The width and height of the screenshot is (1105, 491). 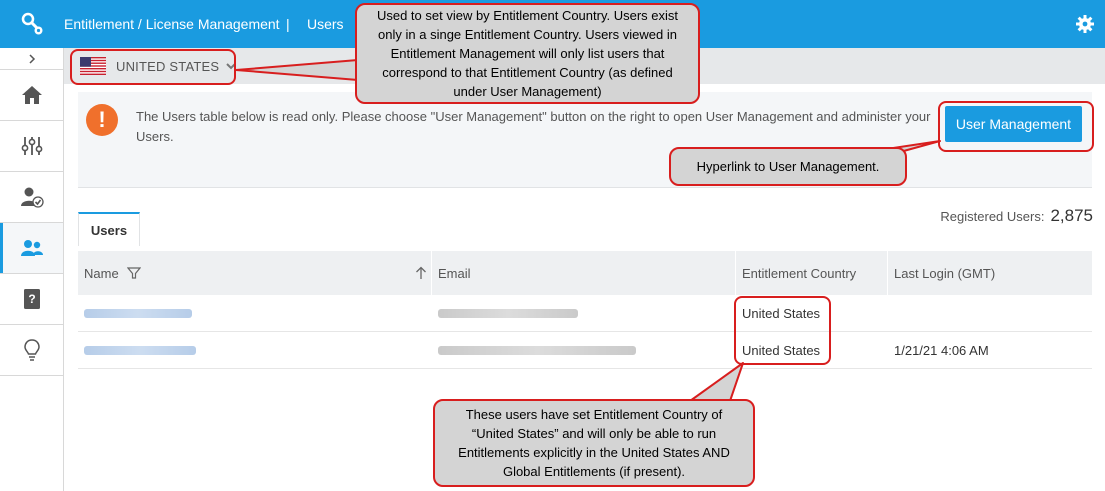 What do you see at coordinates (93, 66) in the screenshot?
I see `us-flag-icon` at bounding box center [93, 66].